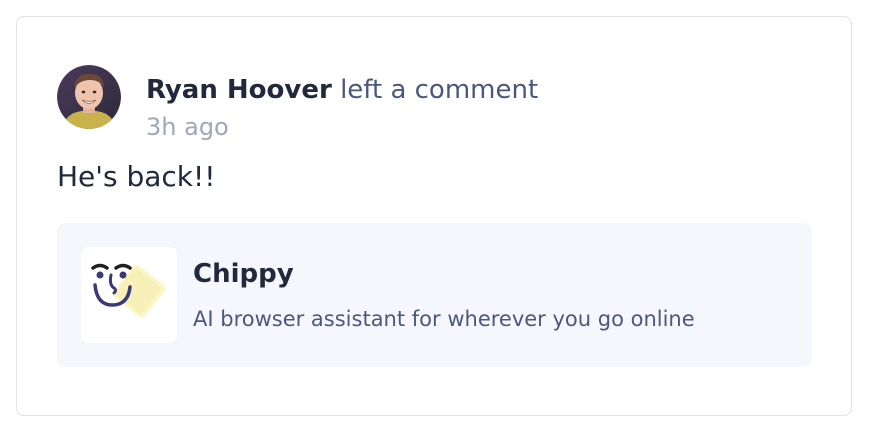 This screenshot has width=870, height=434. Describe the element at coordinates (128, 290) in the screenshot. I see `chippy-logo-icon` at that location.